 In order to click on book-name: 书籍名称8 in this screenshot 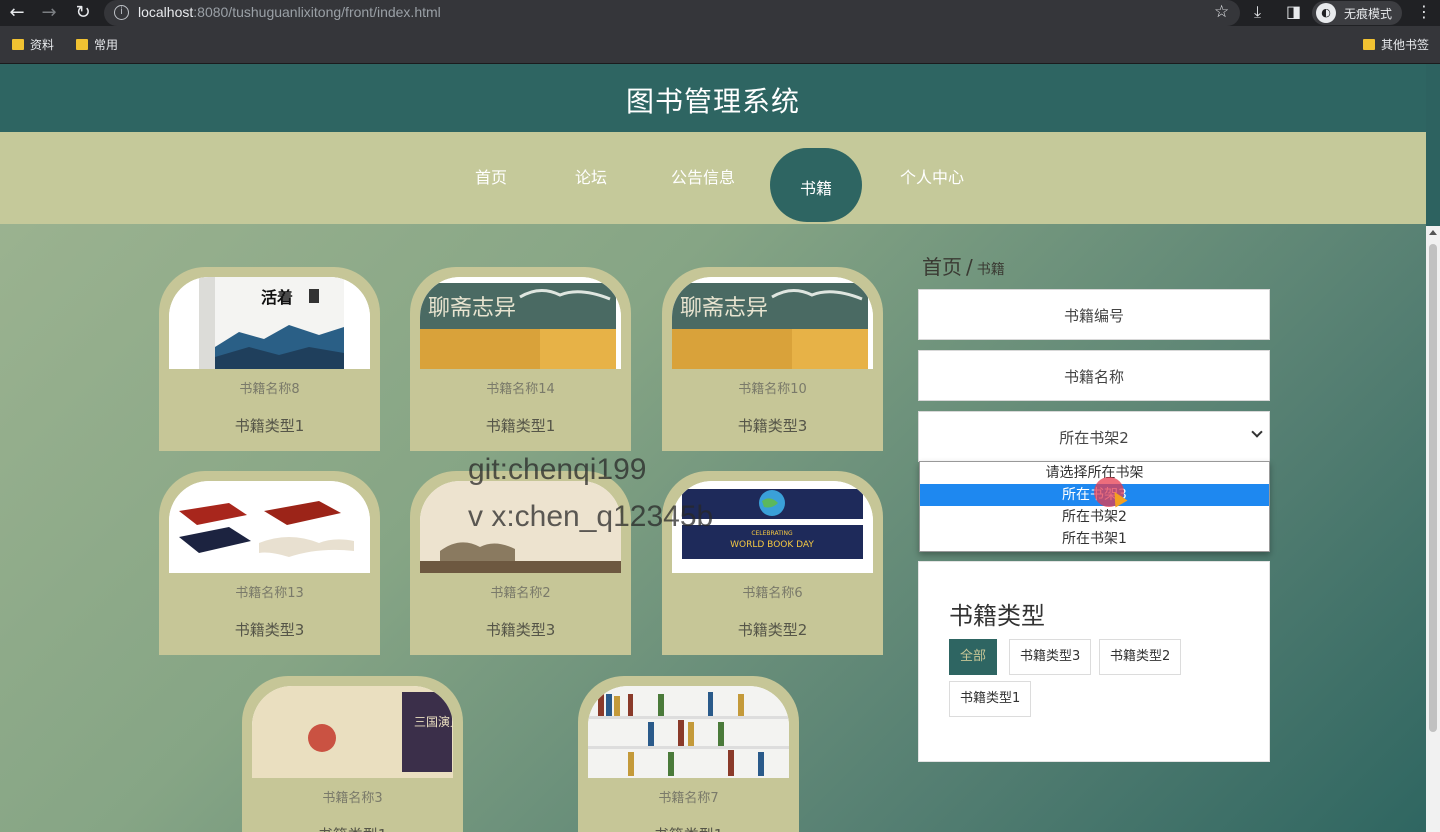, I will do `click(269, 389)`.